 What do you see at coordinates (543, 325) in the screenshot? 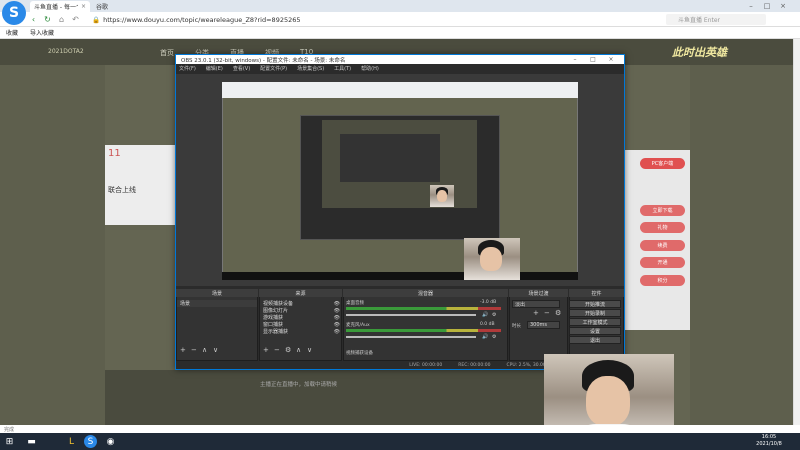
I see `duration-input: 300ms` at bounding box center [543, 325].